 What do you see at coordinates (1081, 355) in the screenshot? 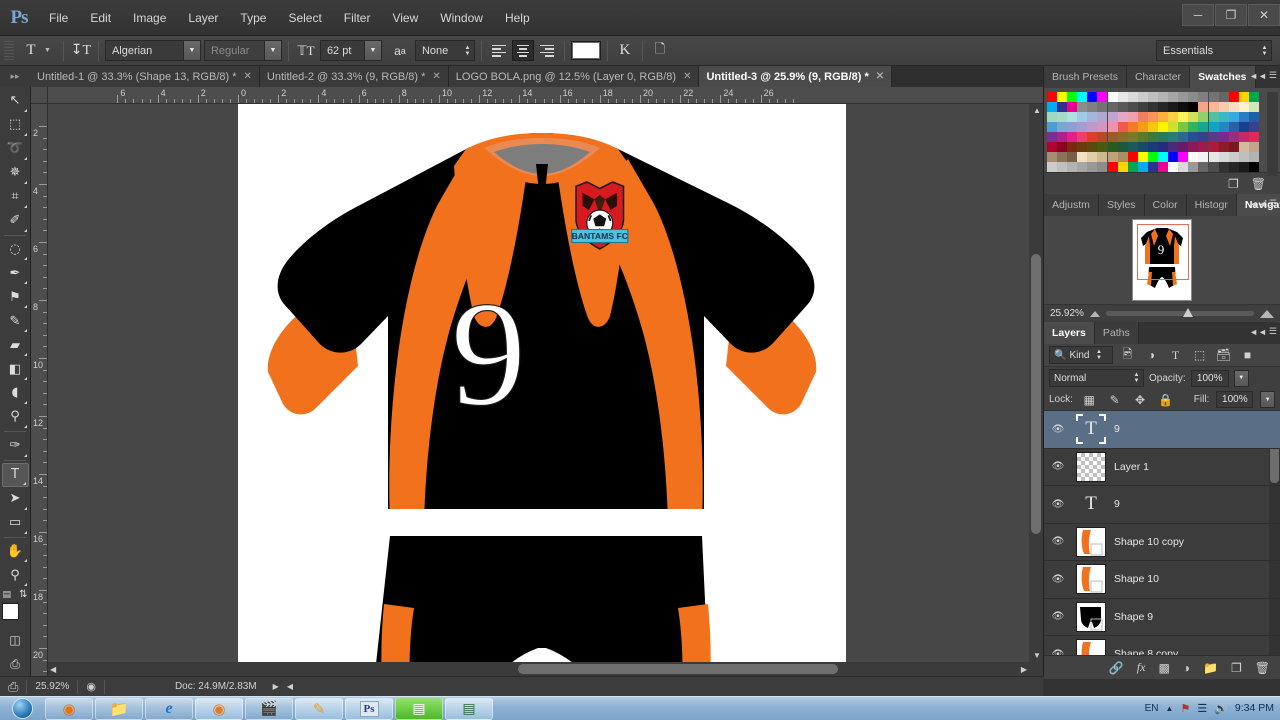
I see `layer-filter-kind-combo: 🔍 Kind ▲ ▼` at bounding box center [1081, 355].